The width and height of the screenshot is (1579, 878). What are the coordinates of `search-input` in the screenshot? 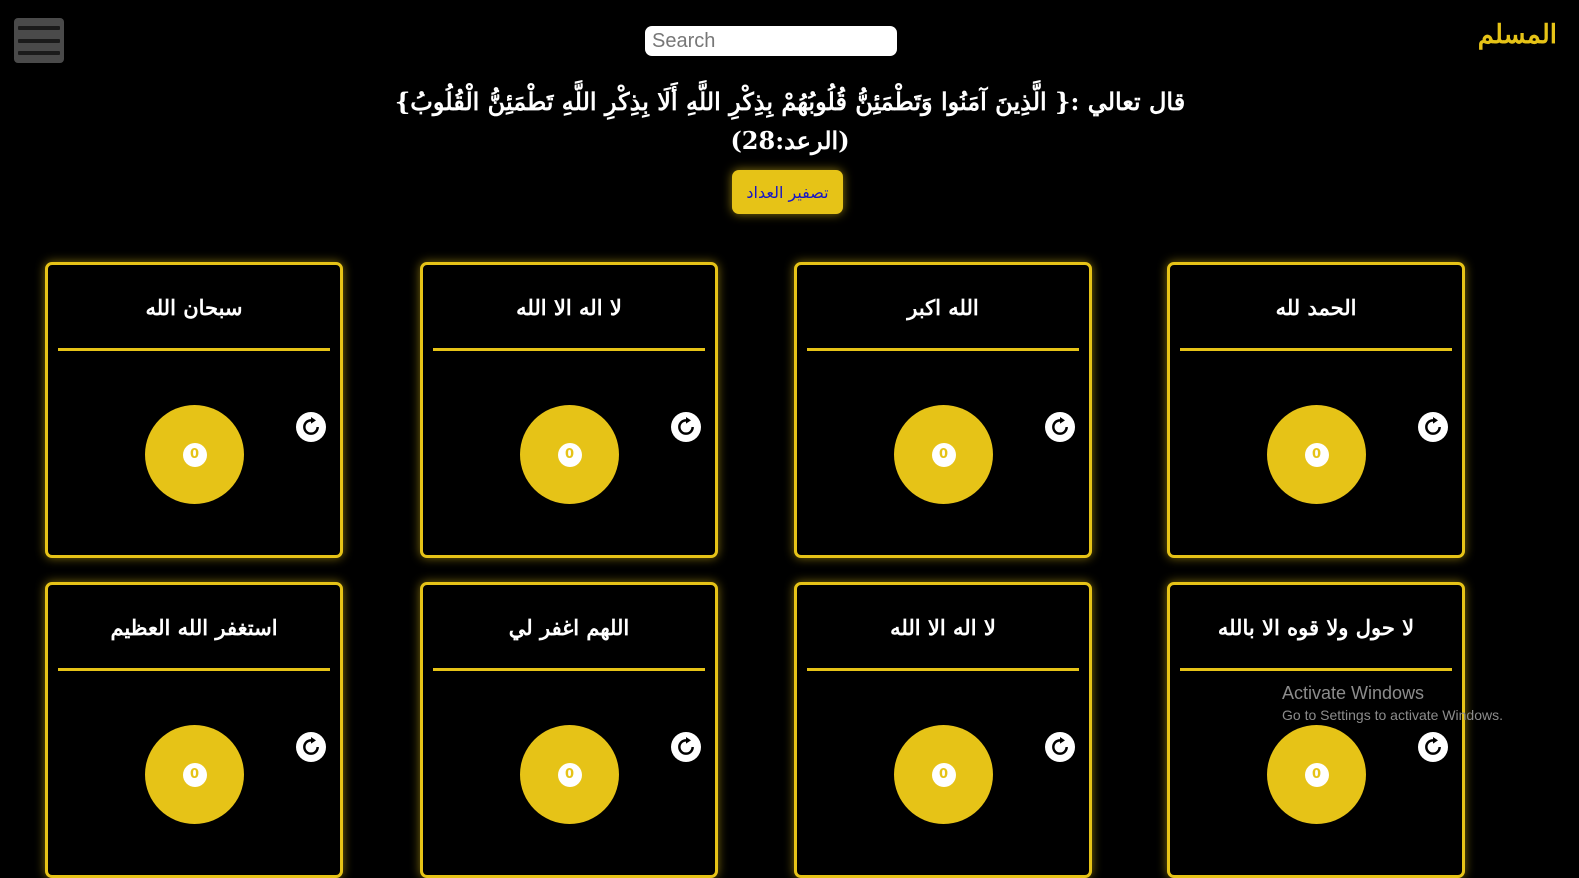 It's located at (771, 41).